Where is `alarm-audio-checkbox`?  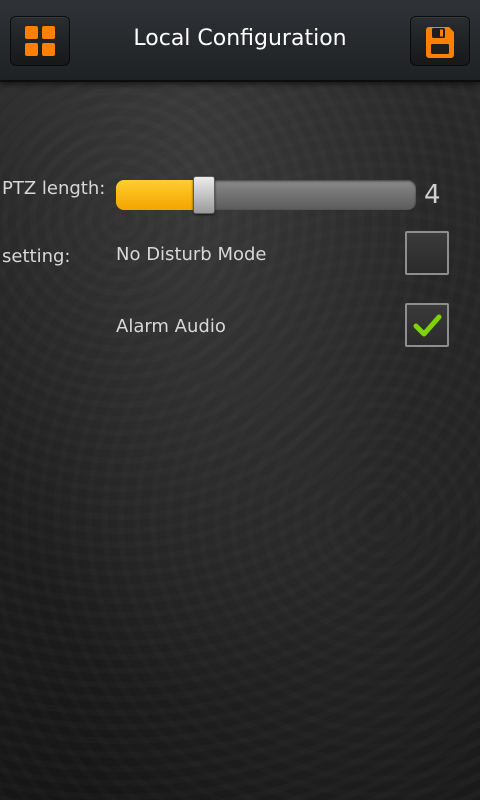
alarm-audio-checkbox is located at coordinates (427, 325).